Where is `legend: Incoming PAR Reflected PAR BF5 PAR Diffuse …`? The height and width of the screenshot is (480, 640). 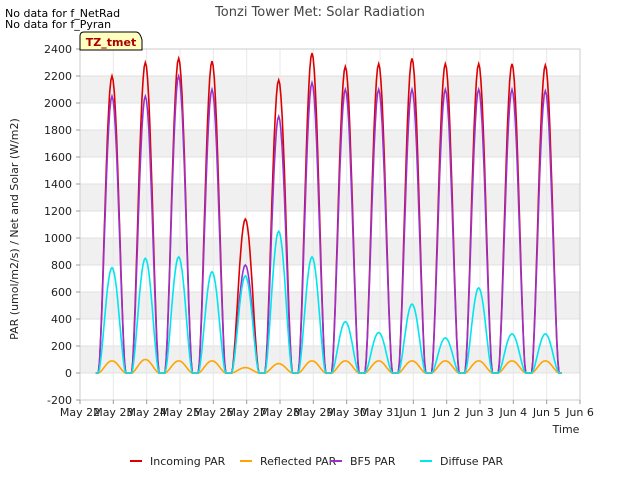 legend: Incoming PAR Reflected PAR BF5 PAR Diffuse … is located at coordinates (317, 461).